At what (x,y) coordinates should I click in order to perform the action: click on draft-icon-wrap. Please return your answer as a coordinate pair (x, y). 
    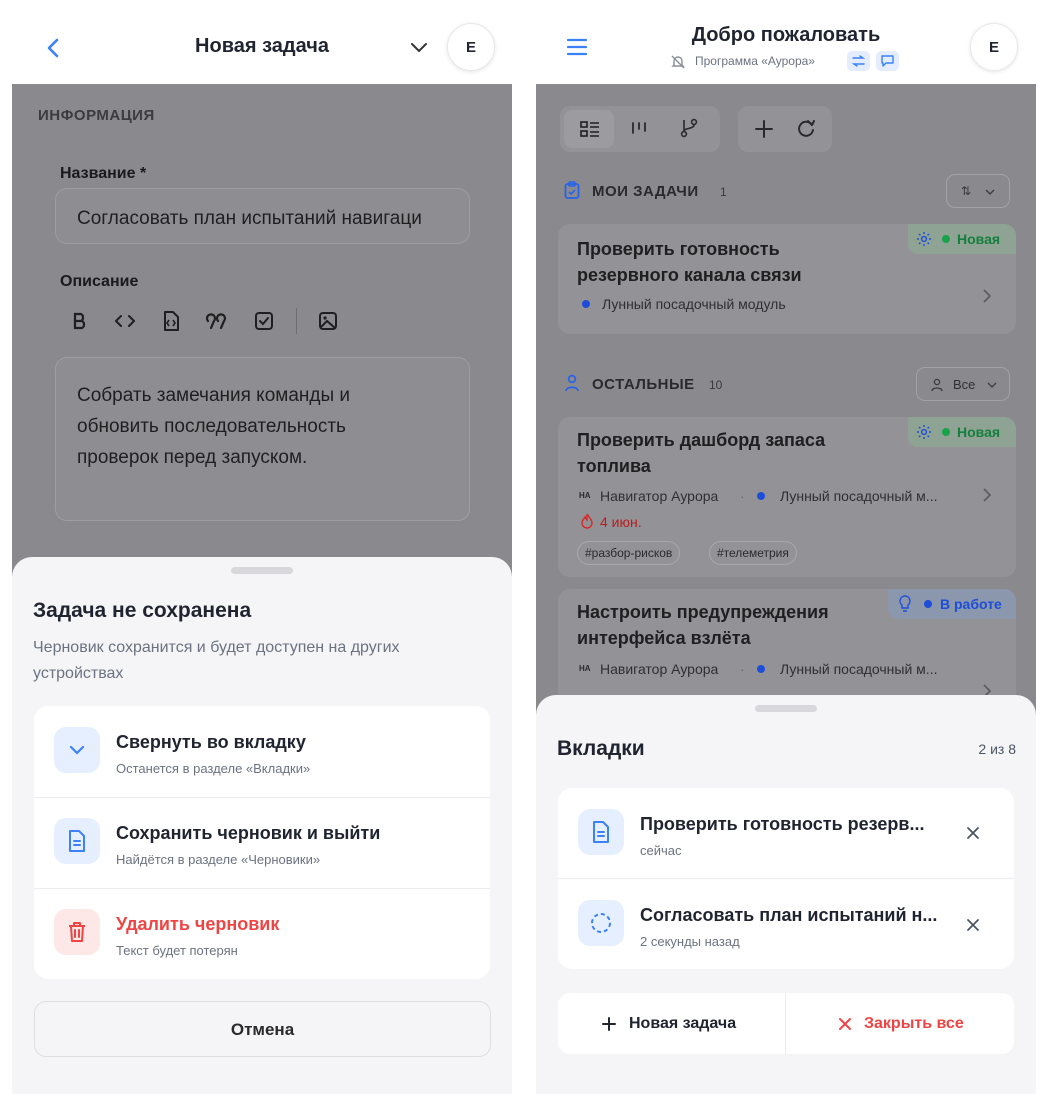
    Looking at the image, I should click on (601, 923).